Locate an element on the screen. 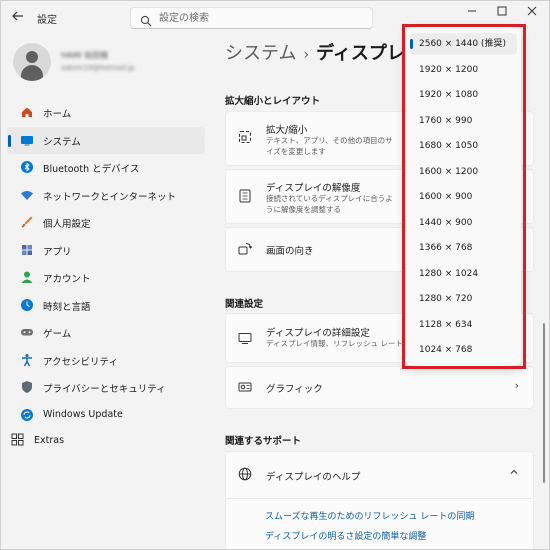  resolution-option: 1760 × 990 is located at coordinates (463, 121).